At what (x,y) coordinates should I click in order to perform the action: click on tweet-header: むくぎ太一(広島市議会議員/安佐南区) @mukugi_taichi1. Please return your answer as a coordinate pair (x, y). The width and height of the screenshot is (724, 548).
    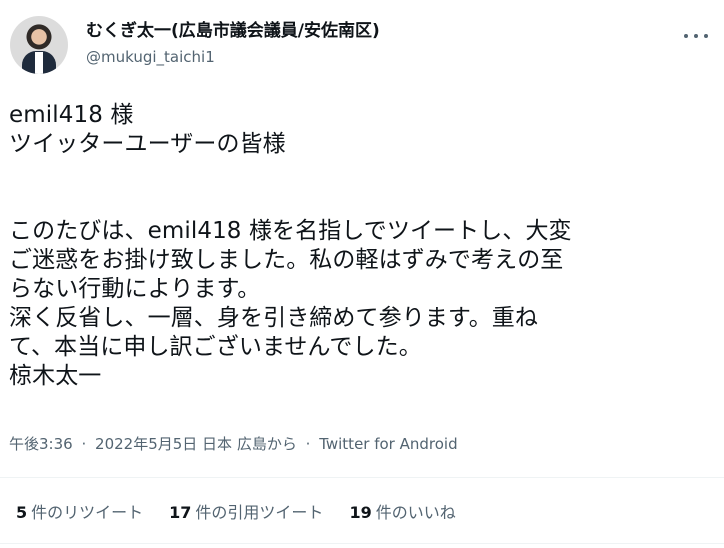
    Looking at the image, I should click on (362, 43).